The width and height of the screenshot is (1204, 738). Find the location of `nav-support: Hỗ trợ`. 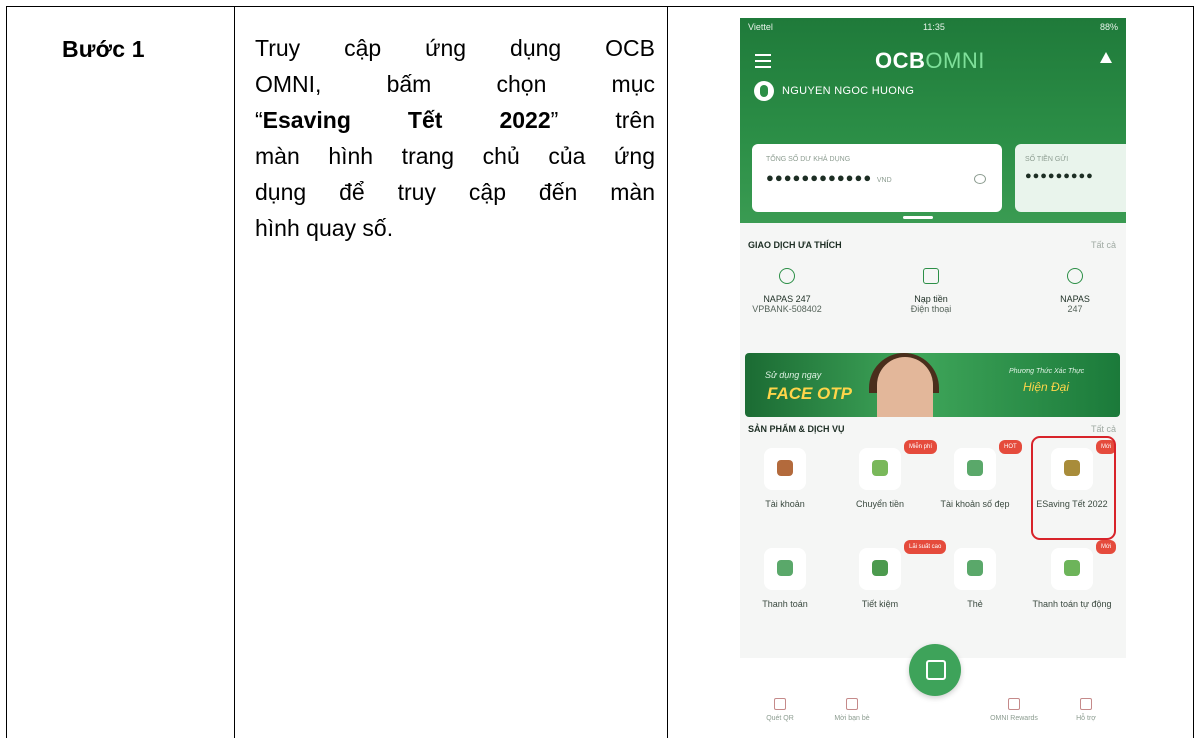

nav-support: Hỗ trợ is located at coordinates (1086, 710).